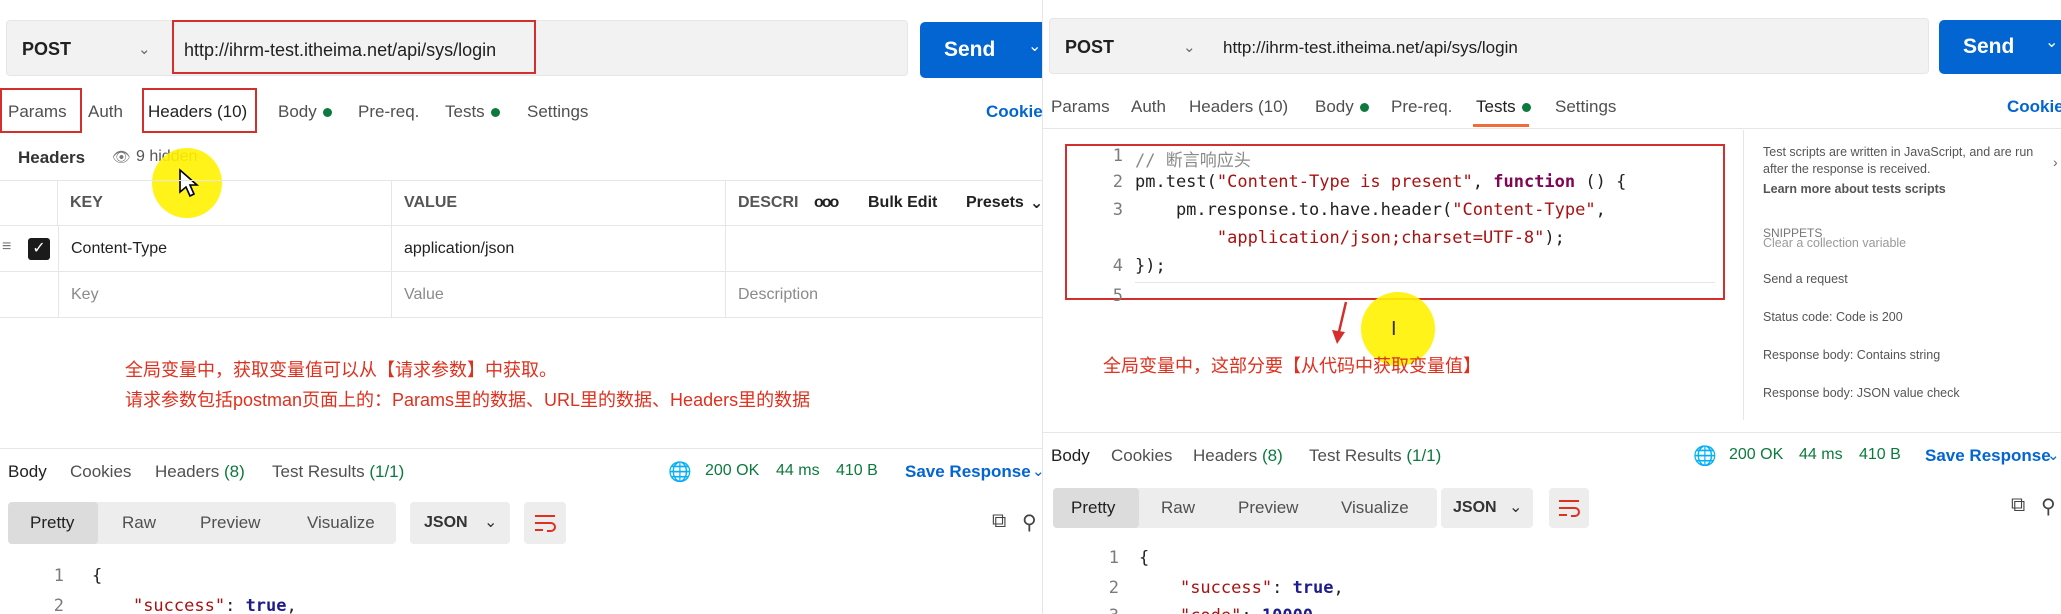 This screenshot has height=614, width=2061. I want to click on snippet-item: Response body: Contains string, so click(1851, 355).